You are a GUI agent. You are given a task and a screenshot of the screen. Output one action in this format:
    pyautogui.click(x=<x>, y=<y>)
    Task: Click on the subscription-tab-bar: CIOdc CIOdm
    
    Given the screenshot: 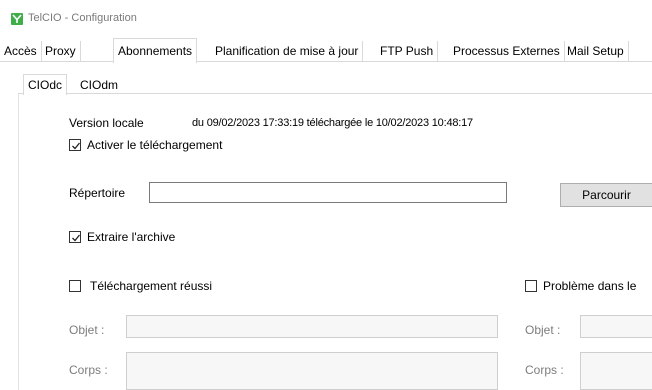 What is the action you would take?
    pyautogui.click(x=335, y=84)
    